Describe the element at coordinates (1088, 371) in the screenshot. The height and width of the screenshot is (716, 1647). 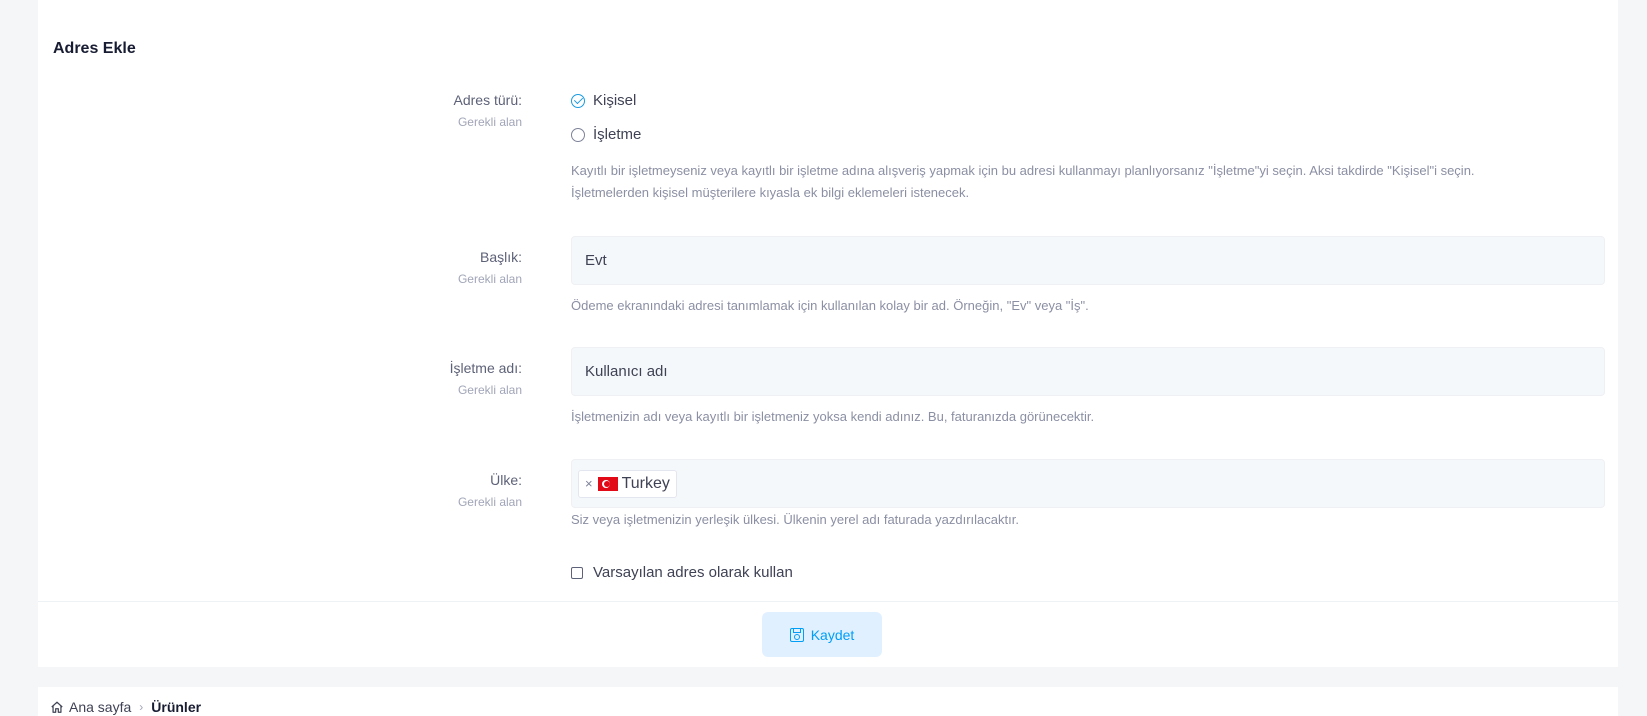
I see `business-name-input: Kullanıcı adı` at that location.